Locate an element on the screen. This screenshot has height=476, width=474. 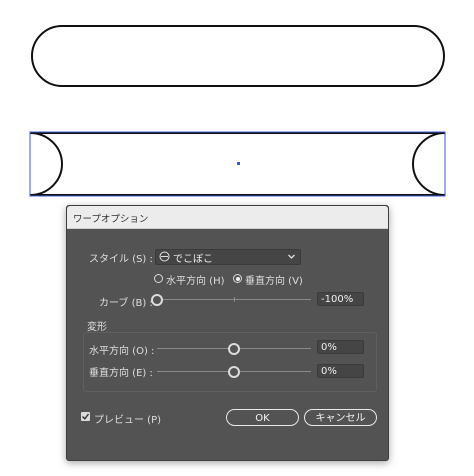
checkmark-icon is located at coordinates (86, 416).